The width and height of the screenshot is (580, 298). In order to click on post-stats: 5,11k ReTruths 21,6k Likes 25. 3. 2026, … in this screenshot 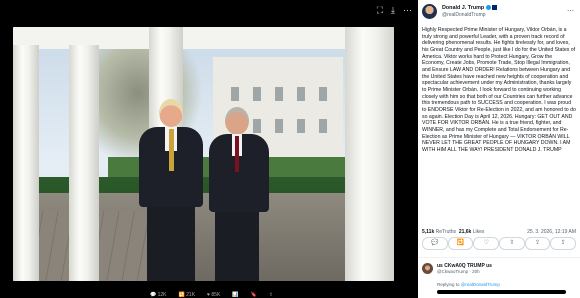, I will do `click(499, 232)`.